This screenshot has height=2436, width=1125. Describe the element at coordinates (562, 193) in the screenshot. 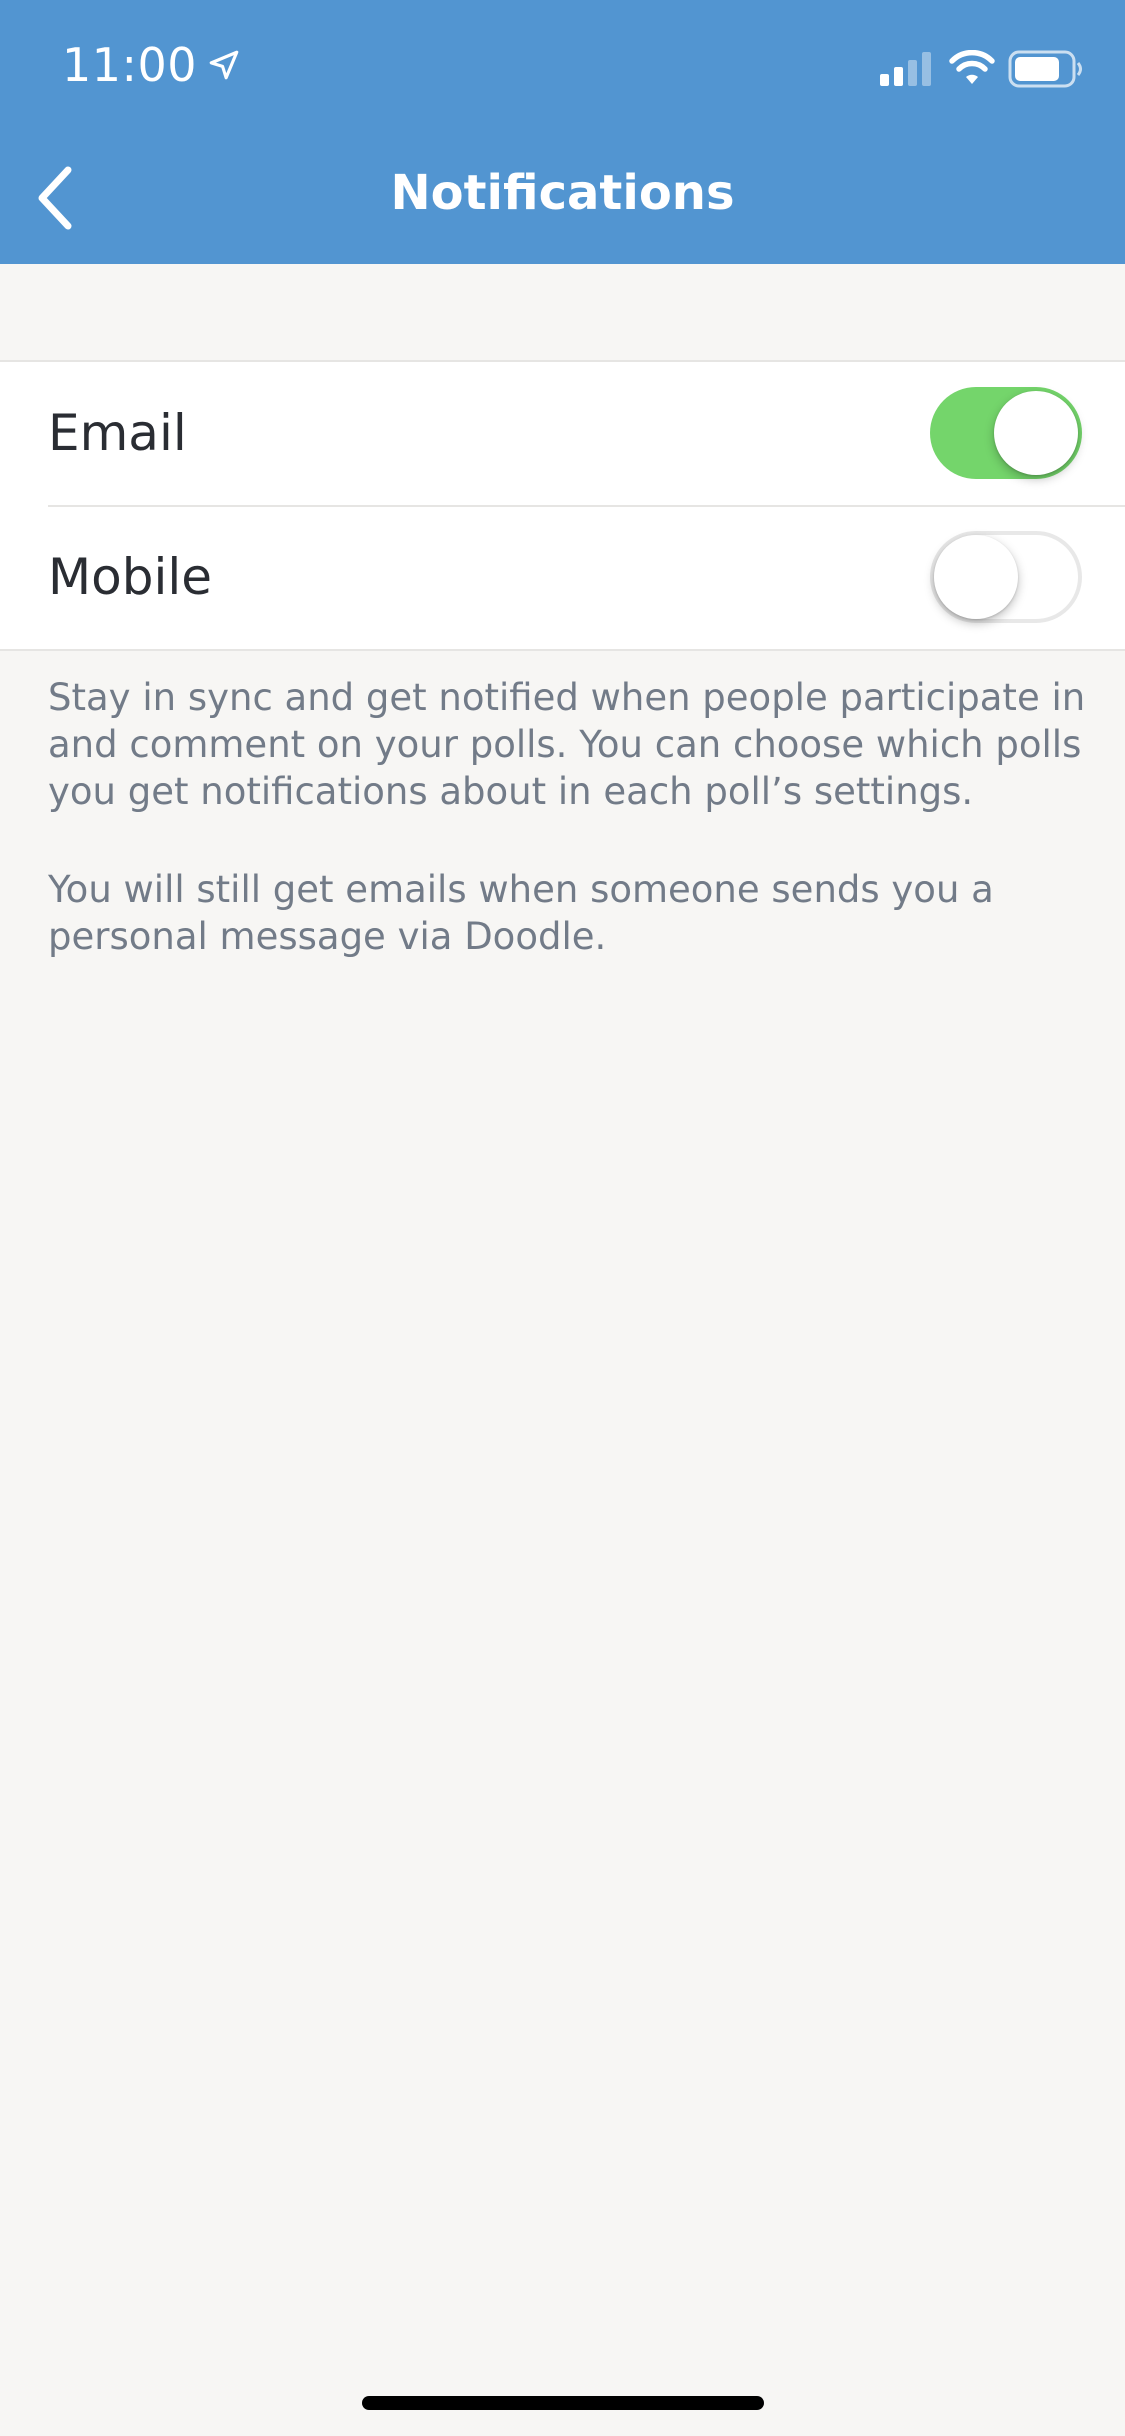

I see `page-title: Notifications` at that location.